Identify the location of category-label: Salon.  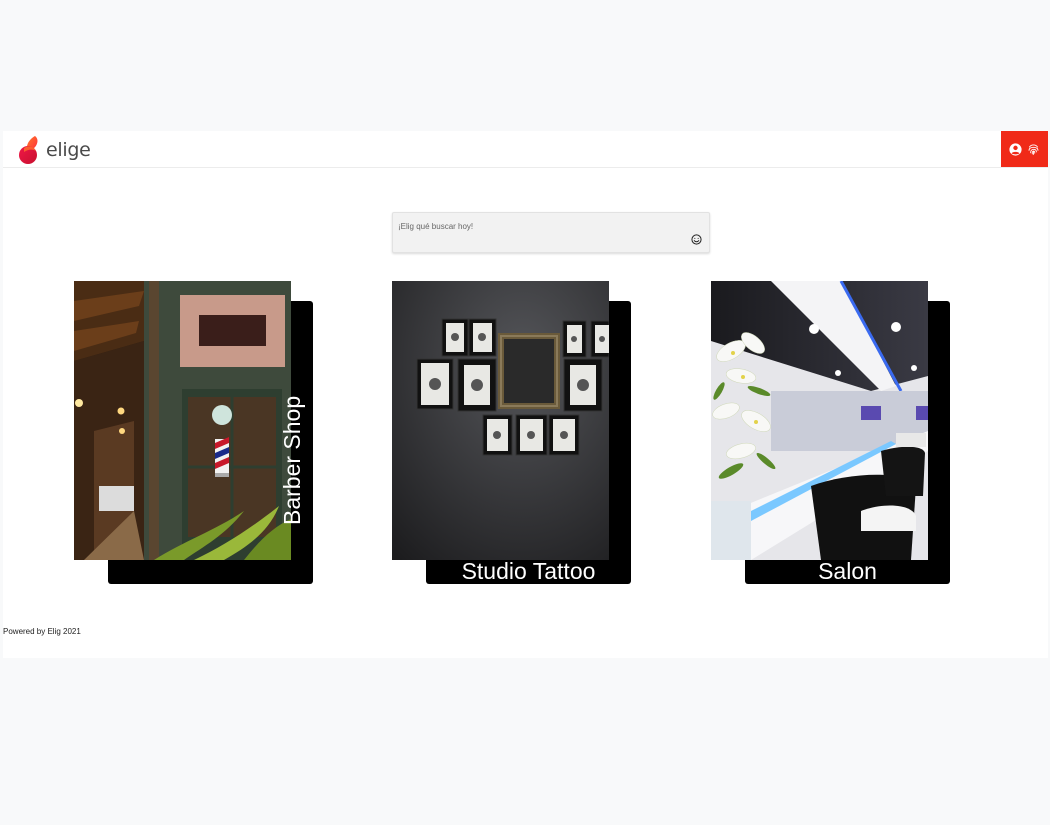
(847, 571).